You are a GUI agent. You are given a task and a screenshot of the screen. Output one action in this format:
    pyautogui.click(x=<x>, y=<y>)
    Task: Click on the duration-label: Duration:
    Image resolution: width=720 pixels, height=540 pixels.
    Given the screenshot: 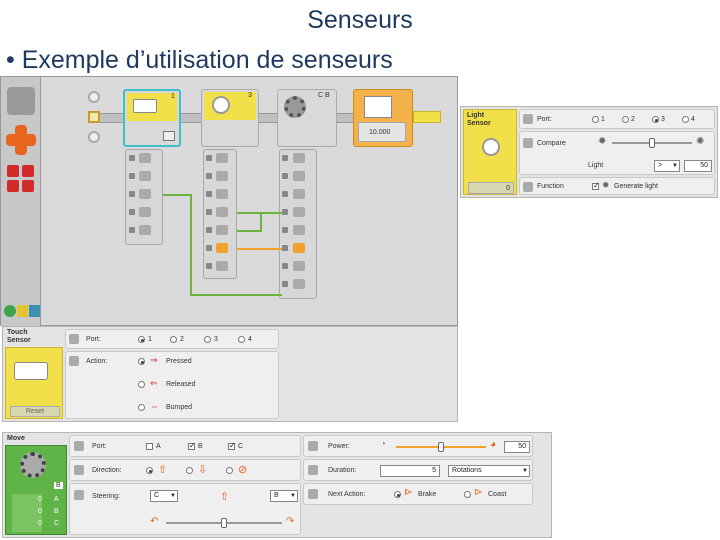 What is the action you would take?
    pyautogui.click(x=342, y=470)
    